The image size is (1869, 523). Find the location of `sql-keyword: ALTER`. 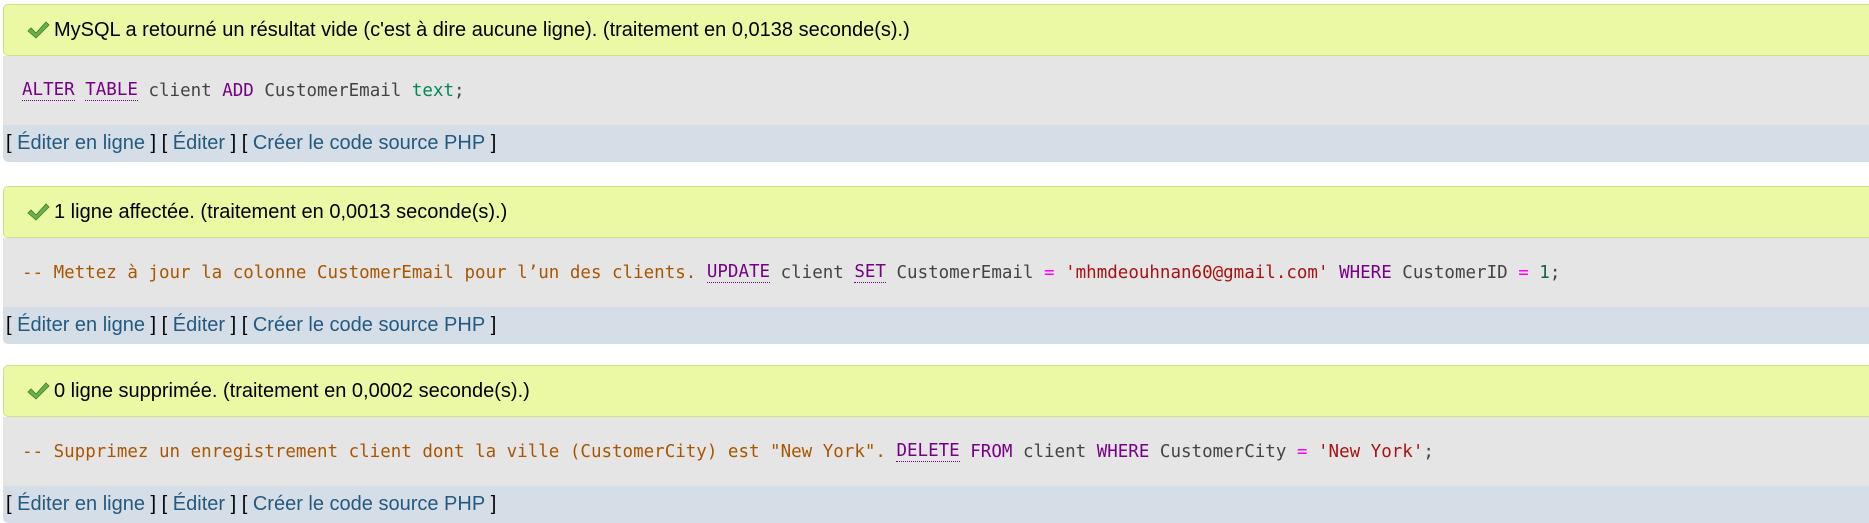

sql-keyword: ALTER is located at coordinates (48, 90).